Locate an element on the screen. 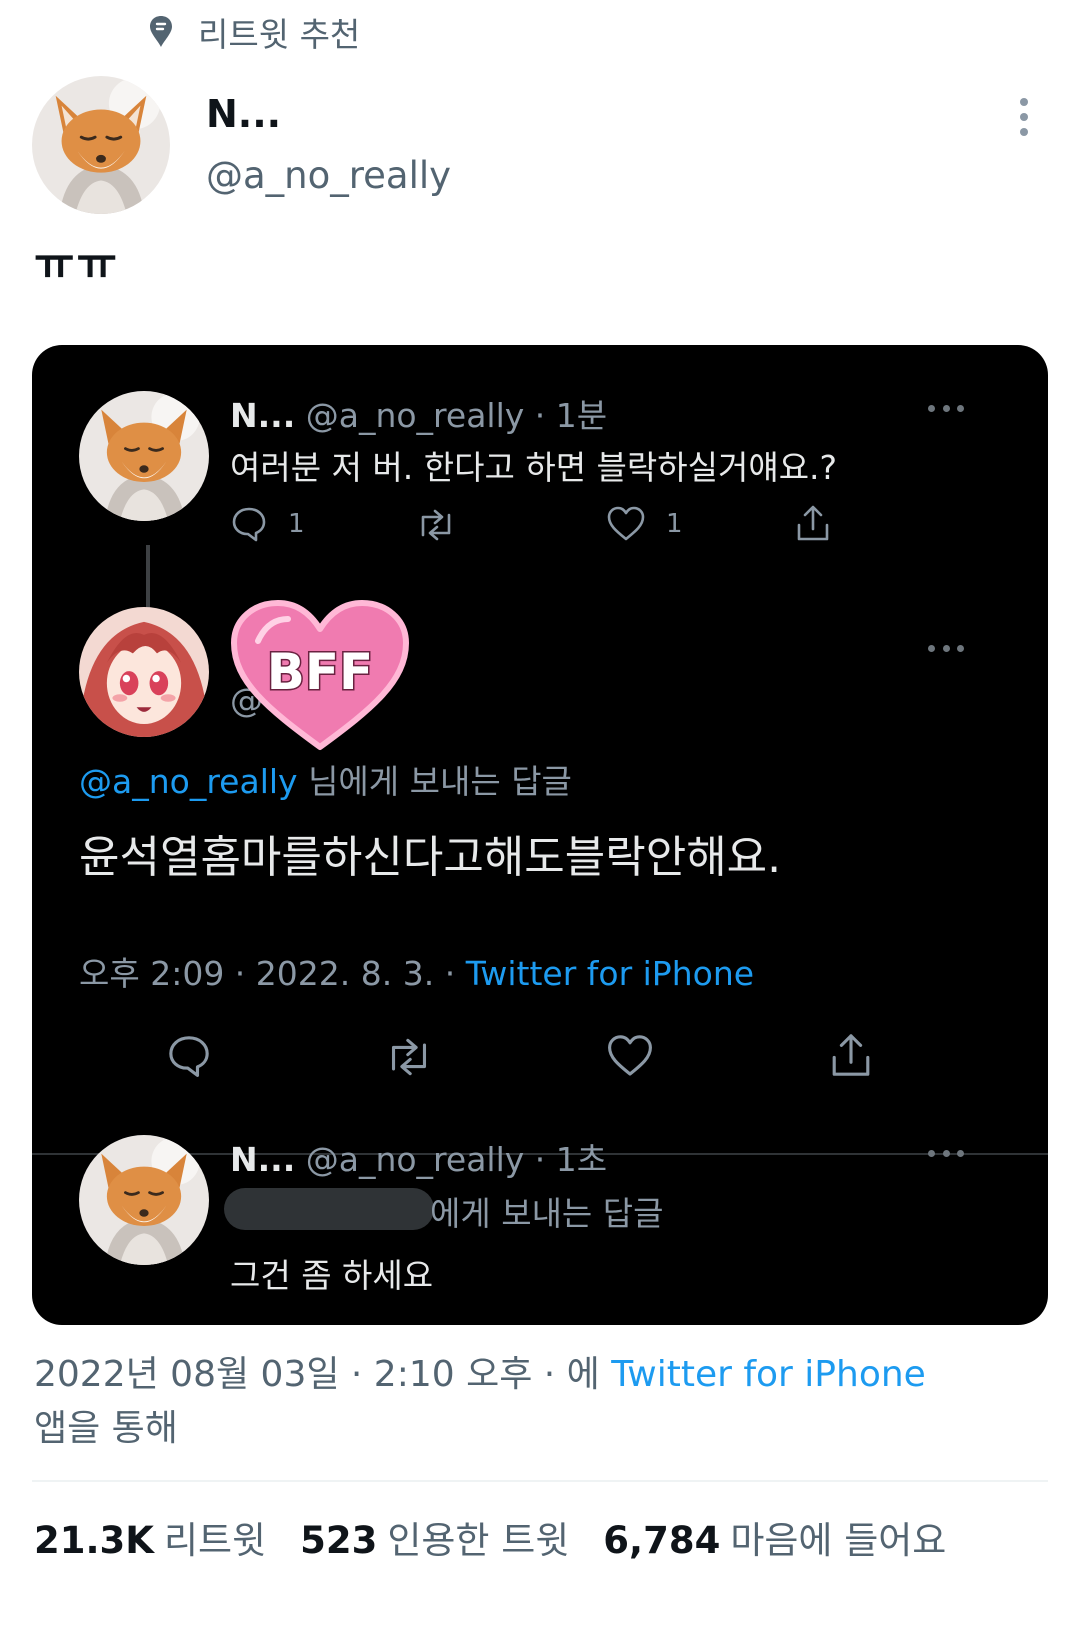 The width and height of the screenshot is (1080, 1627). last-tweet-more-icon is located at coordinates (946, 1154).